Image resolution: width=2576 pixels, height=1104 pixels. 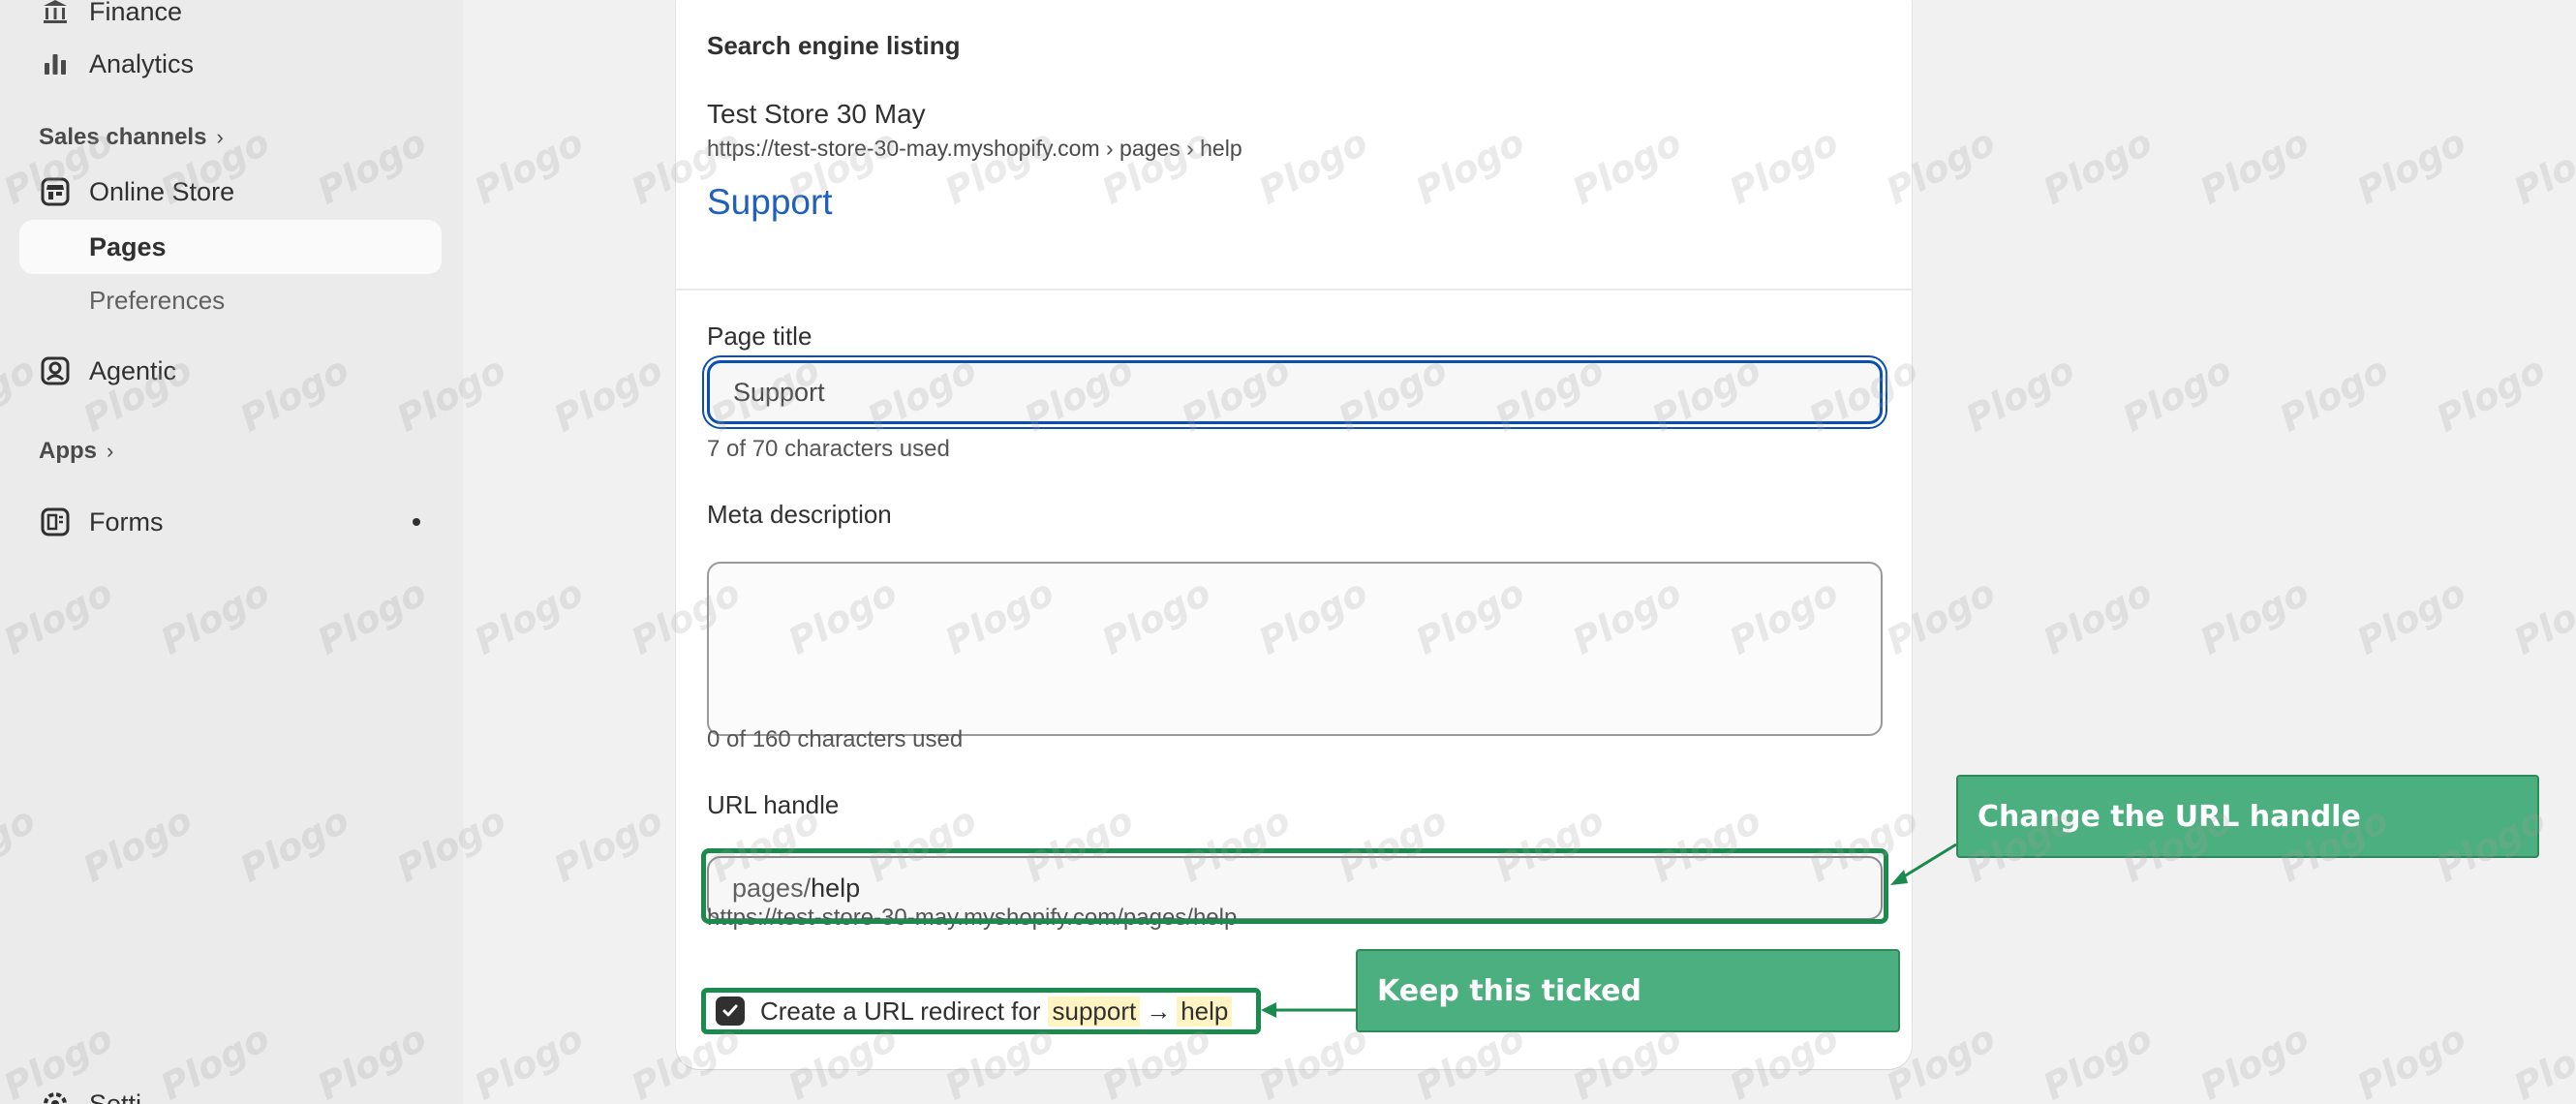 I want to click on redirect-checkbox, so click(x=730, y=1011).